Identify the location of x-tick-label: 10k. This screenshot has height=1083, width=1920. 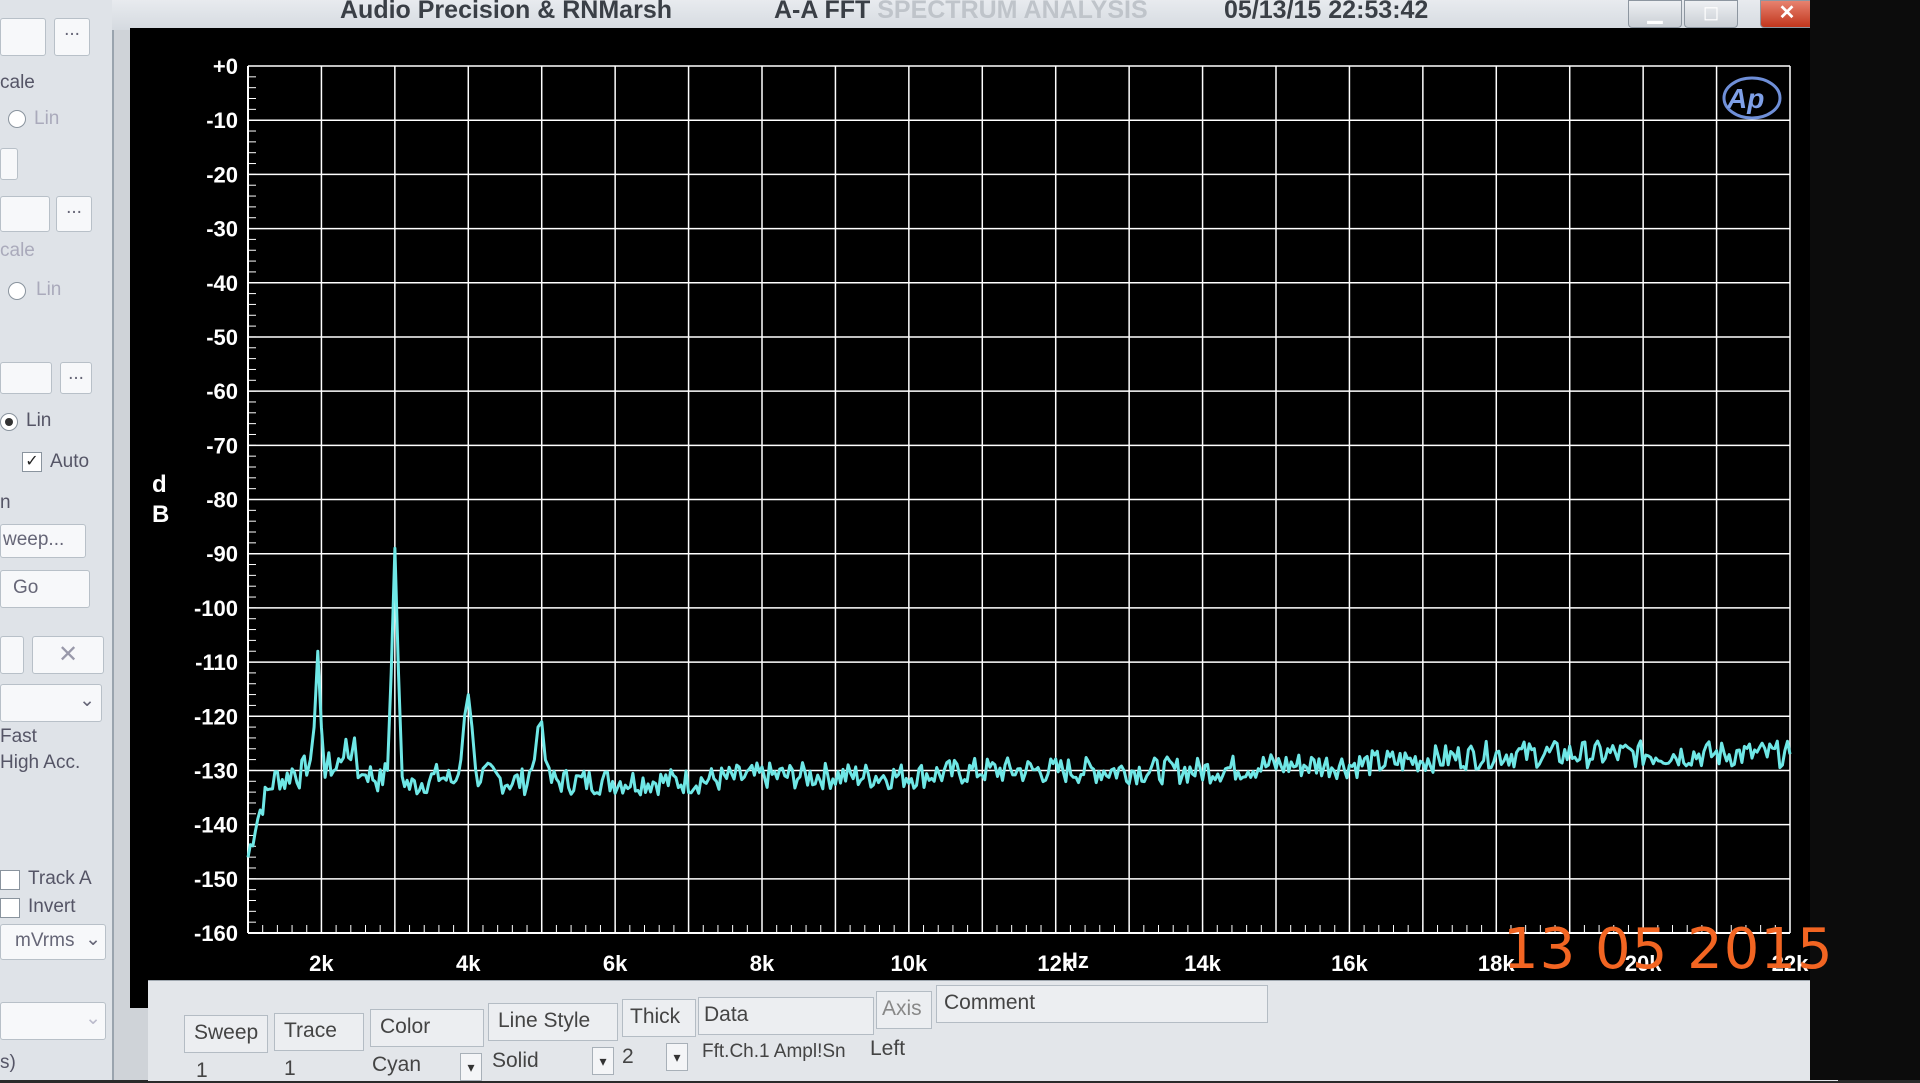
(908, 963).